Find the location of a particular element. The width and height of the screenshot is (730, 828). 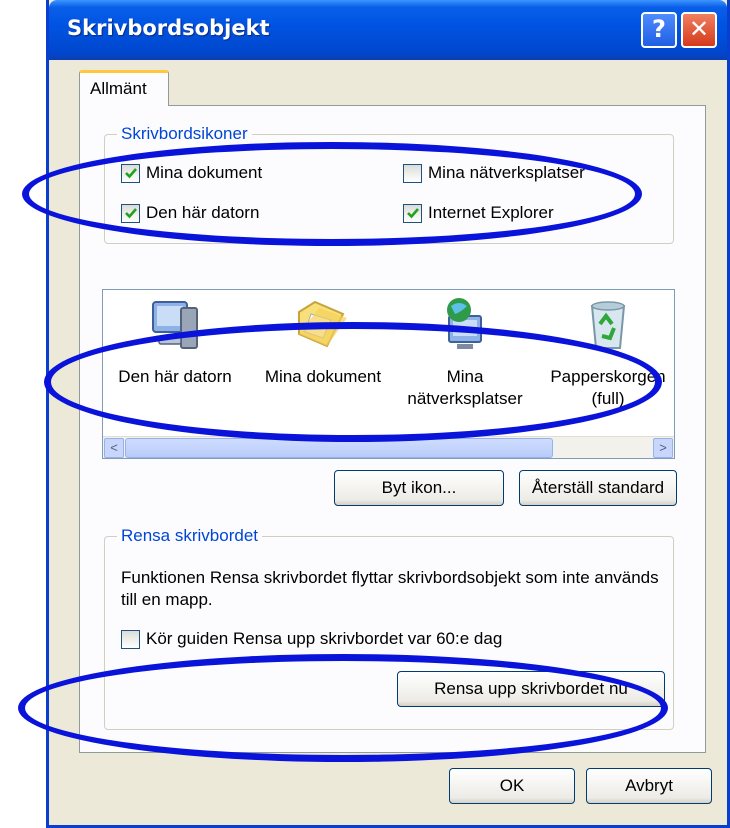

scrollbar-thumb is located at coordinates (339, 448).